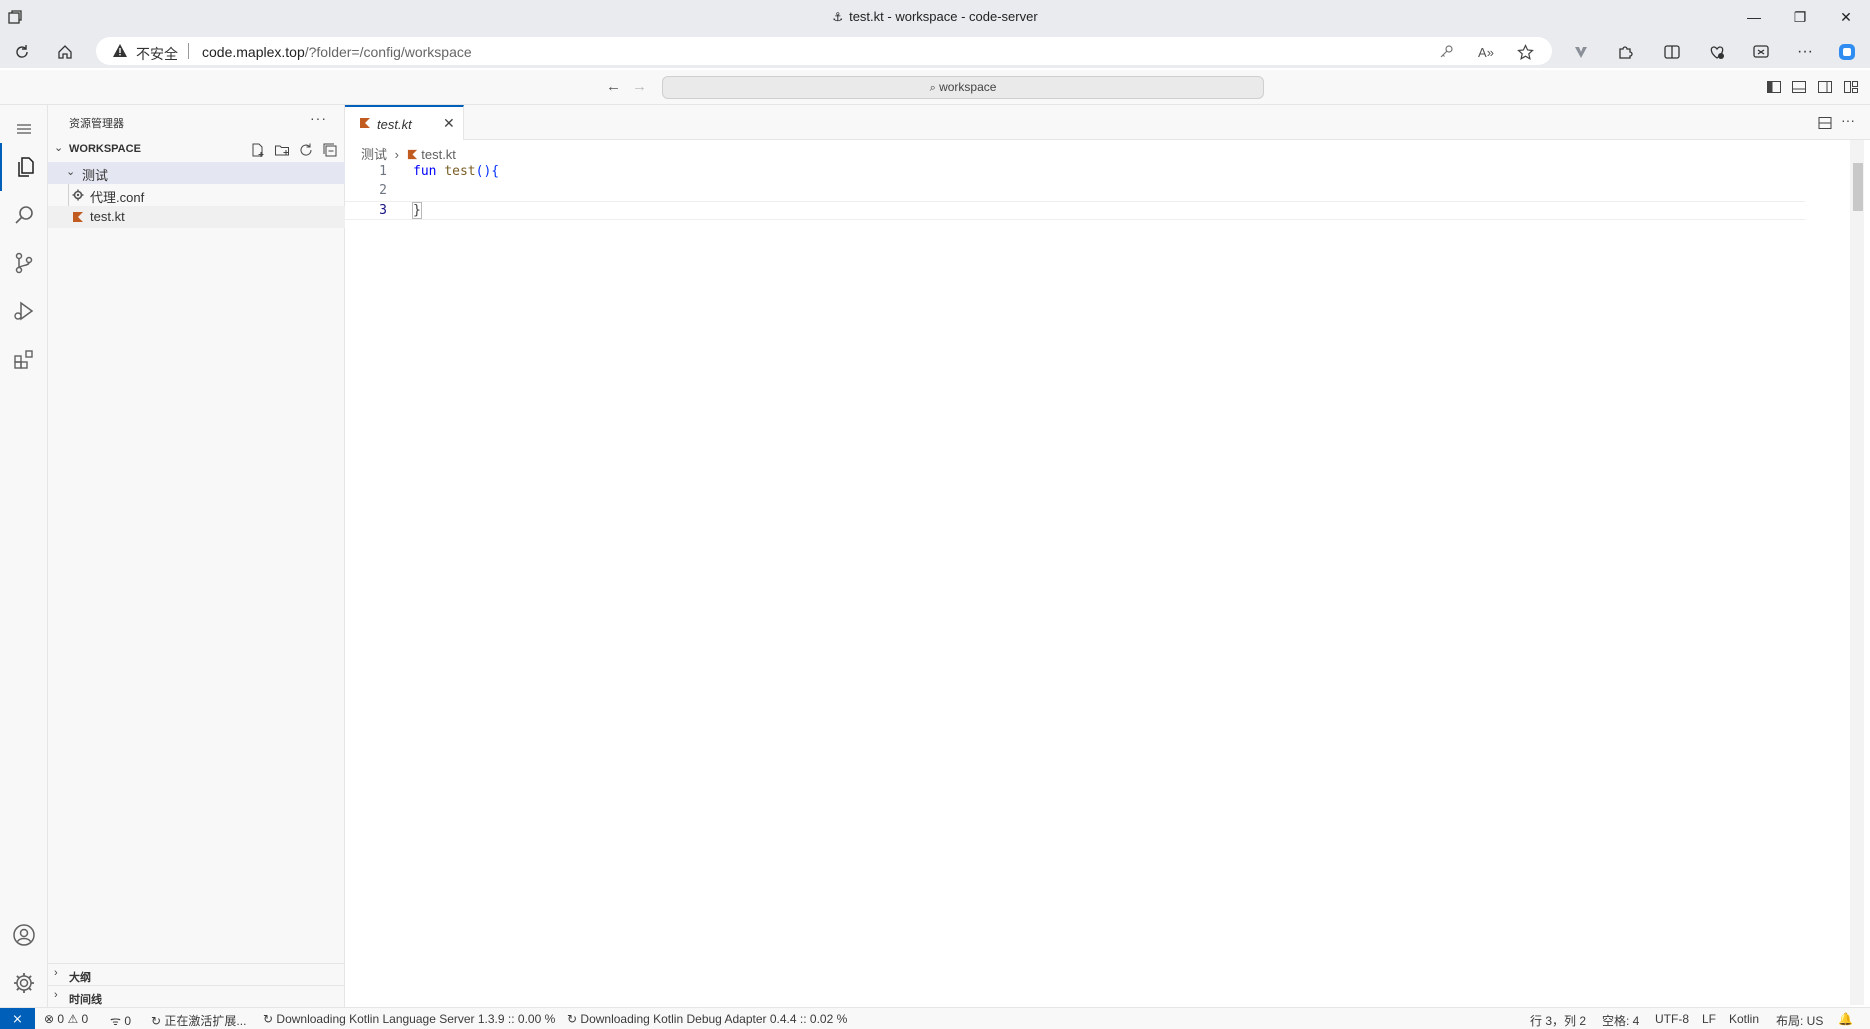 This screenshot has width=1870, height=1029. Describe the element at coordinates (196, 149) in the screenshot. I see `workspace-section-header: ⌄ WORKSPACE` at that location.